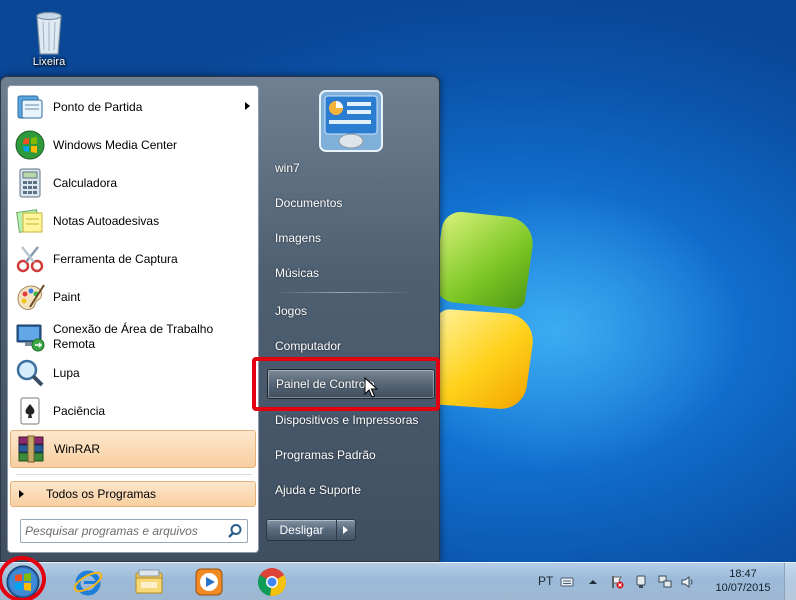 Image resolution: width=796 pixels, height=600 pixels. What do you see at coordinates (272, 582) in the screenshot?
I see `chrome-icon` at bounding box center [272, 582].